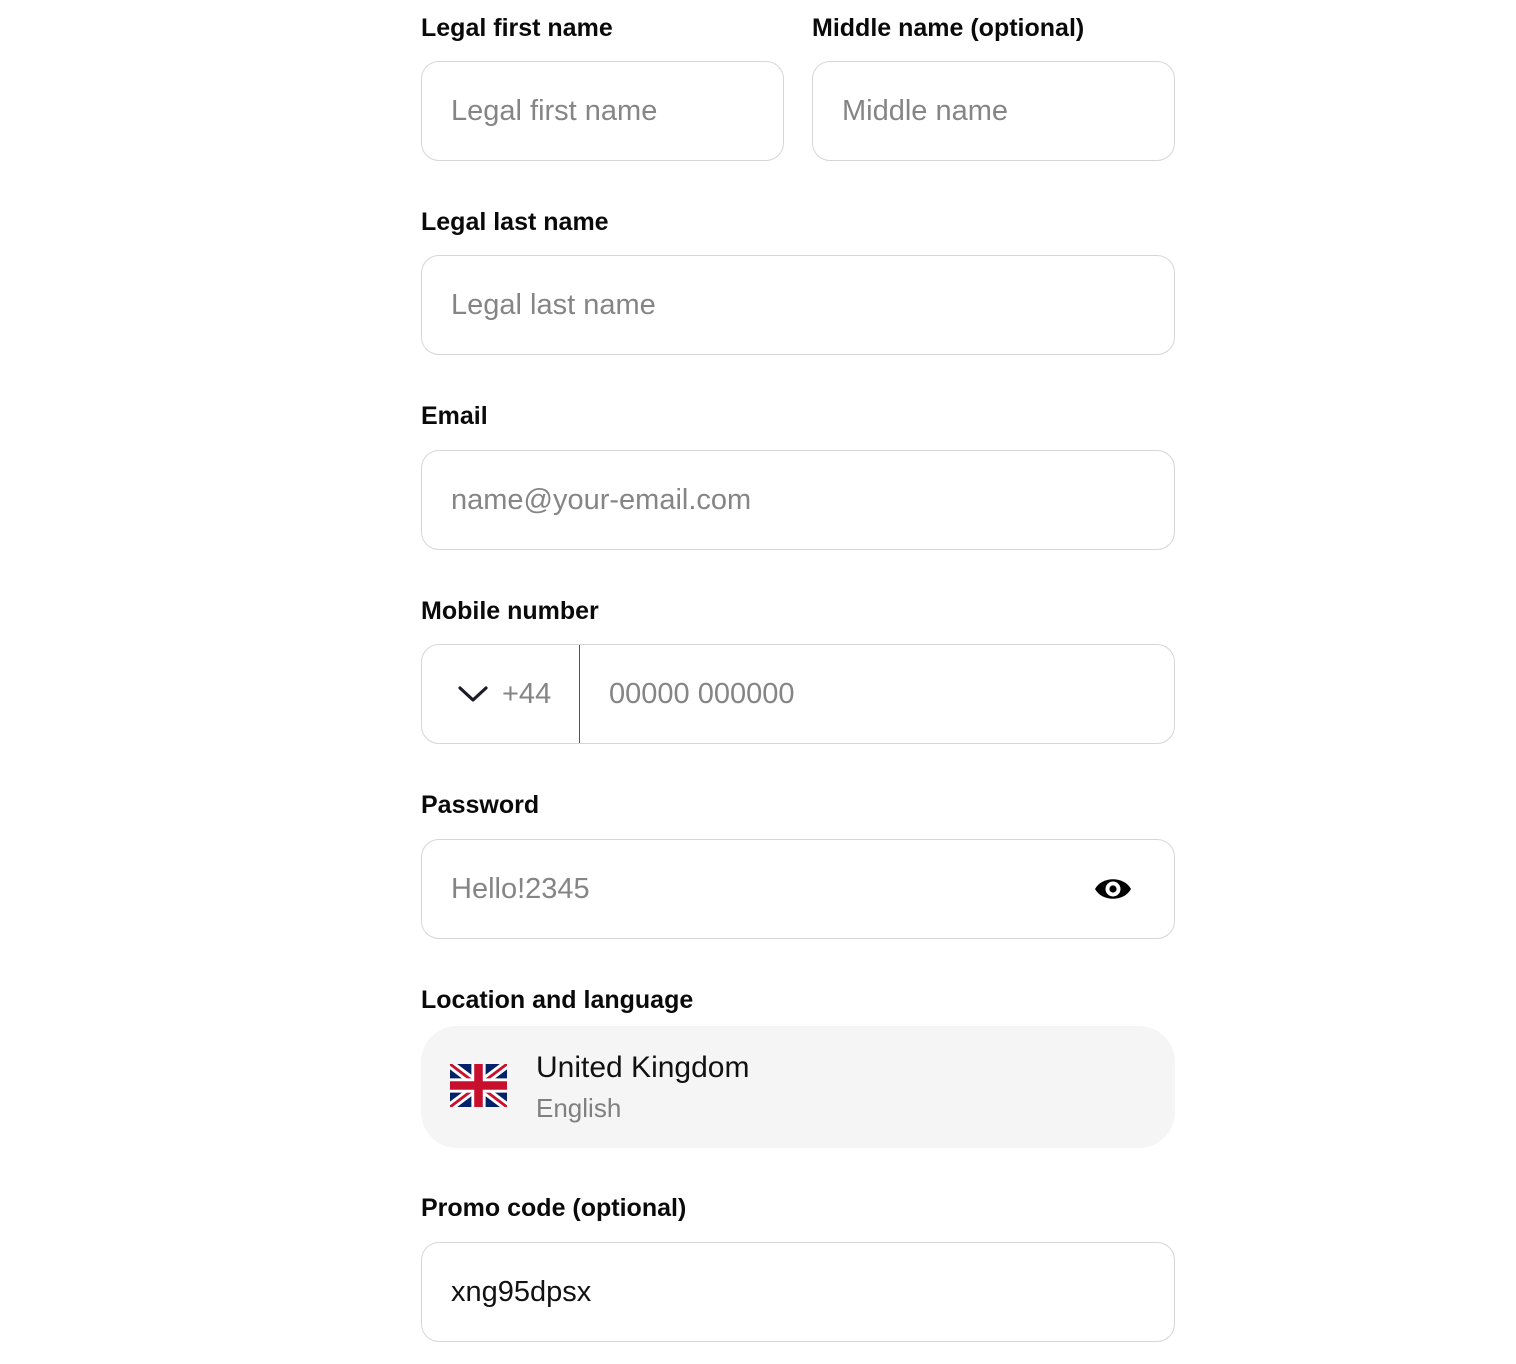  I want to click on last-name-label: Legal last name, so click(515, 222).